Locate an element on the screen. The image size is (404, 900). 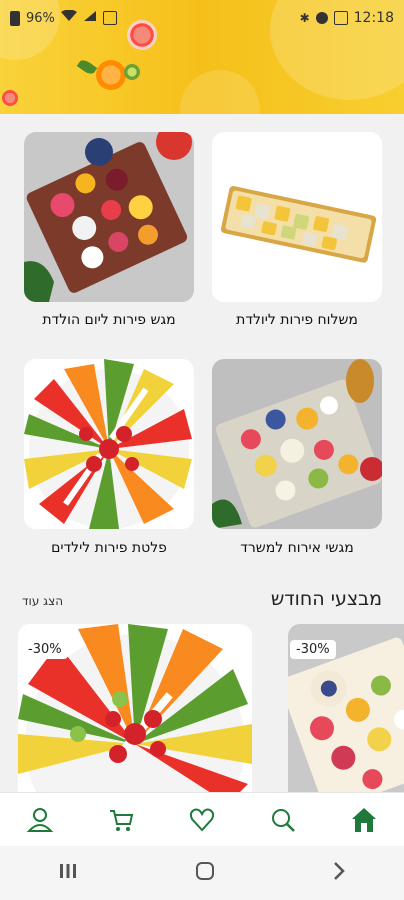
notification-status-icon is located at coordinates (340, 18).